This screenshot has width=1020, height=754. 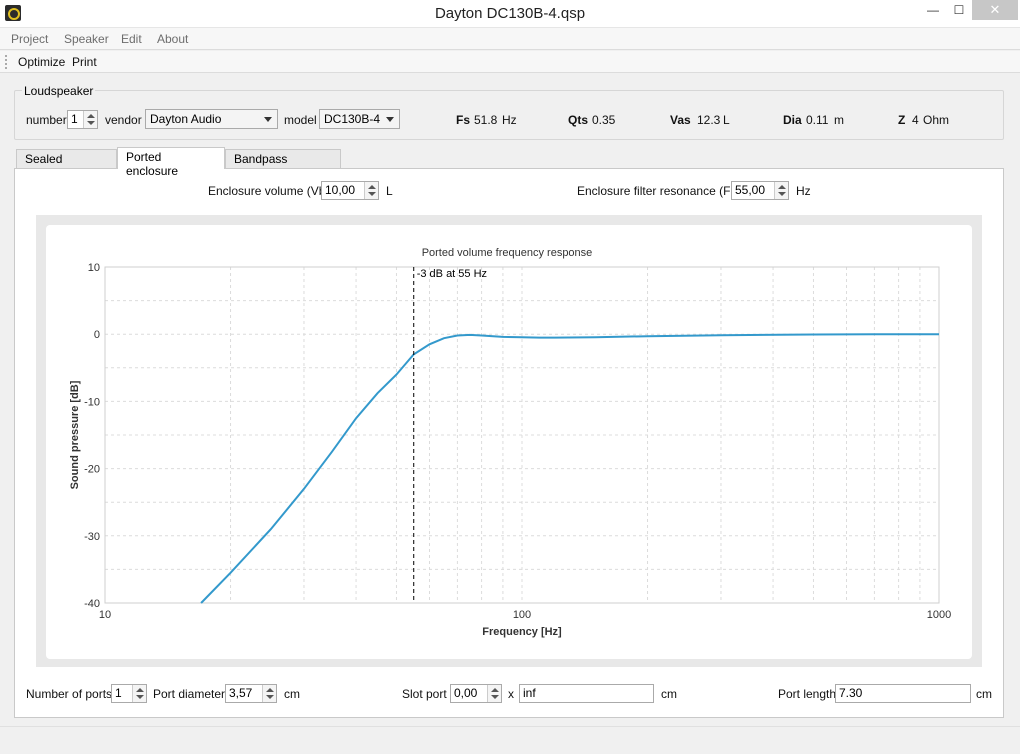 What do you see at coordinates (586, 693) in the screenshot?
I see `slot-height-field: inf` at bounding box center [586, 693].